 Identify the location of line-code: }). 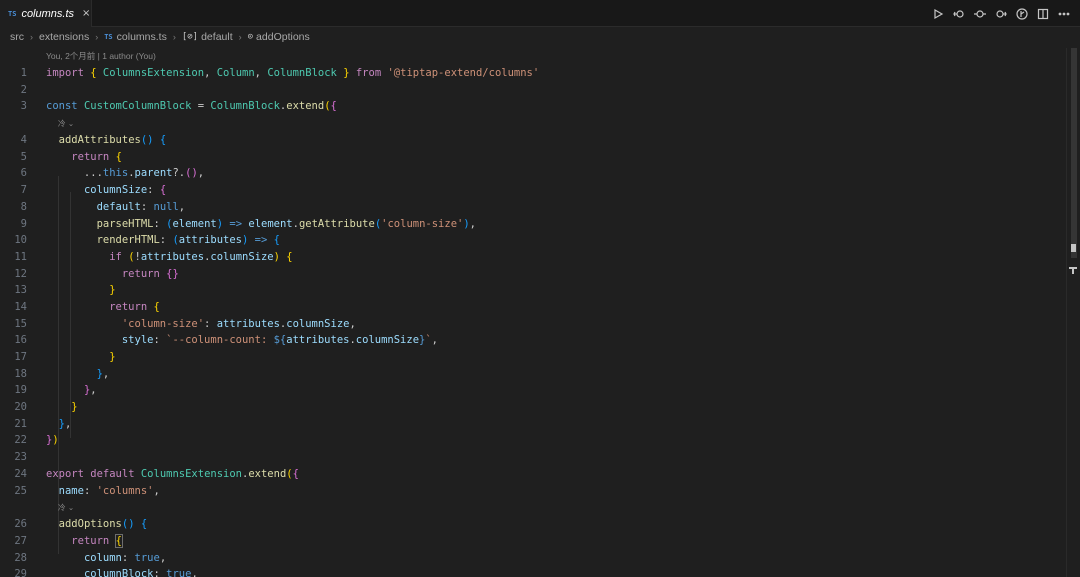
(52, 440).